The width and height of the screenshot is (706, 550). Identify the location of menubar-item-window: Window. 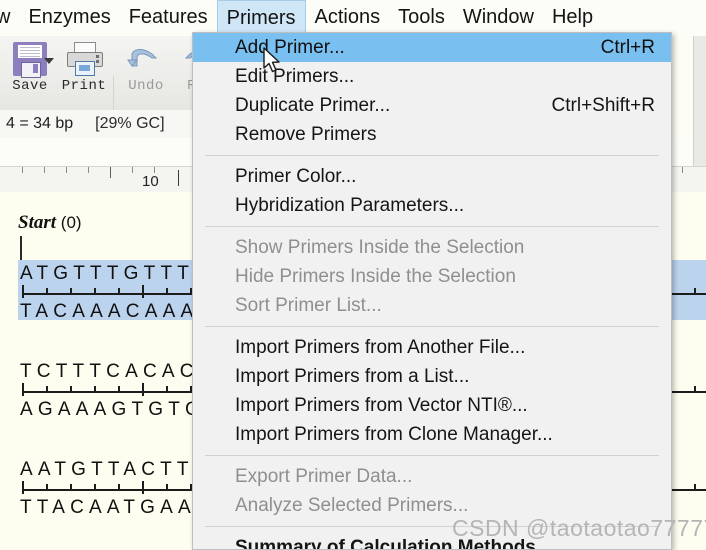
(498, 17).